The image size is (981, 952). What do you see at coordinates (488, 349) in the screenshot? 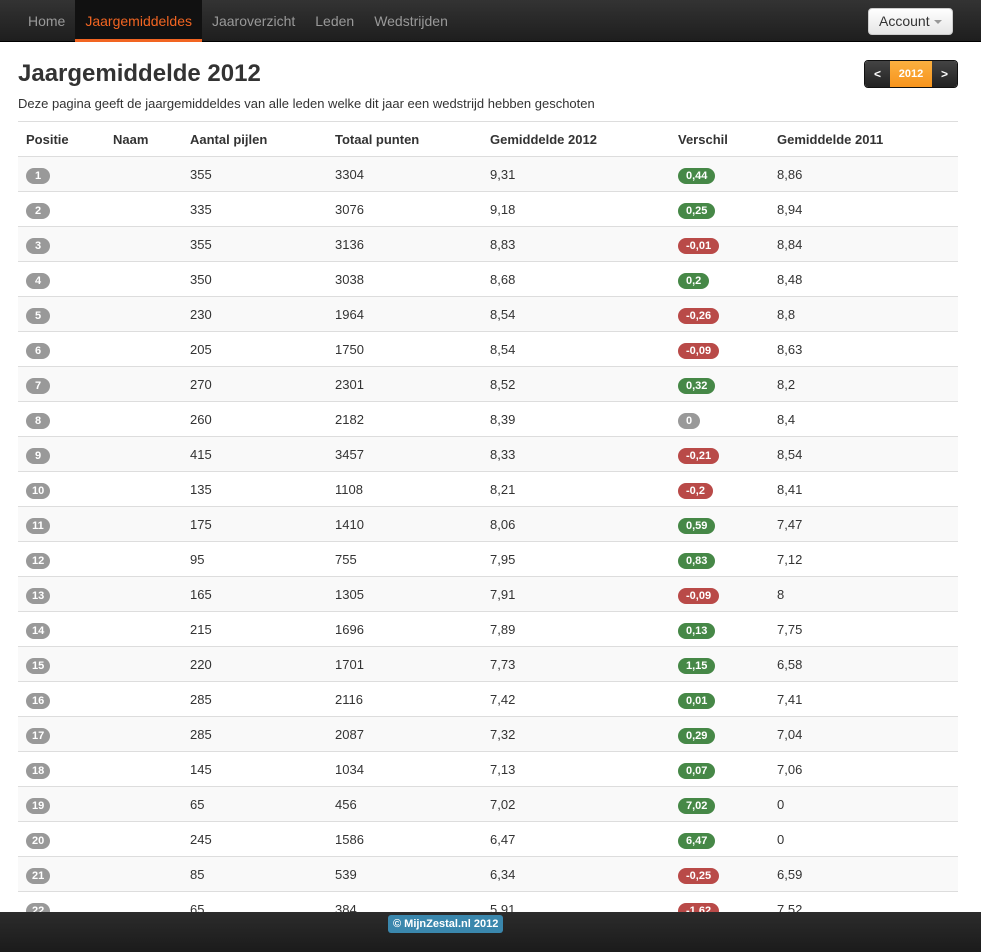
I see `table-row: 6 205 1750 8,54 -0,09 8,63` at bounding box center [488, 349].